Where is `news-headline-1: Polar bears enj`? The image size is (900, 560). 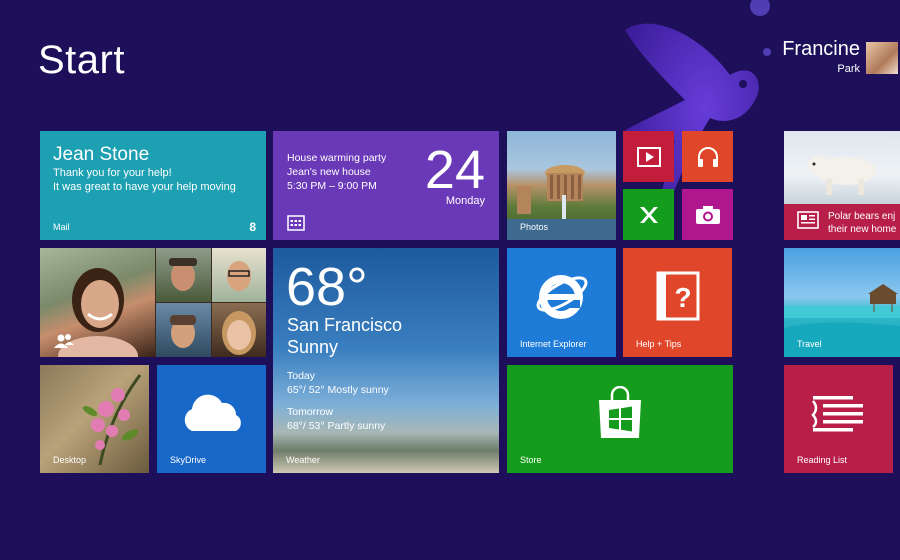 news-headline-1: Polar bears enj is located at coordinates (862, 216).